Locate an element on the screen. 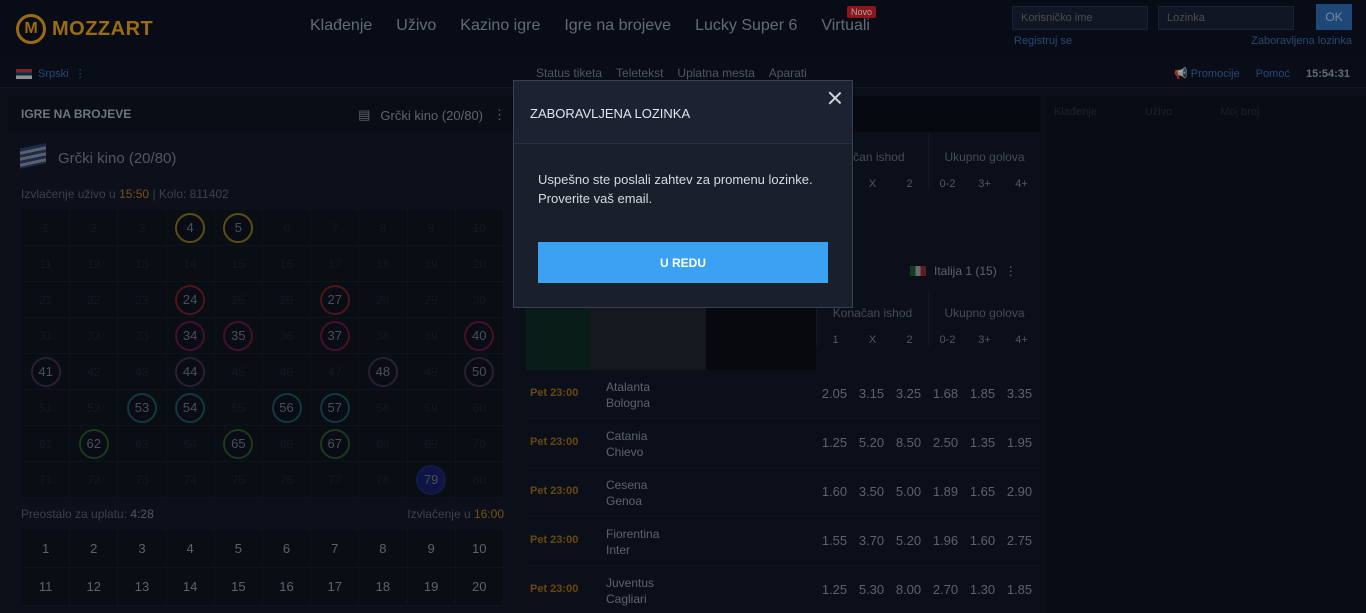 This screenshot has width=1366, height=613. ok-button: U REDU is located at coordinates (683, 262).